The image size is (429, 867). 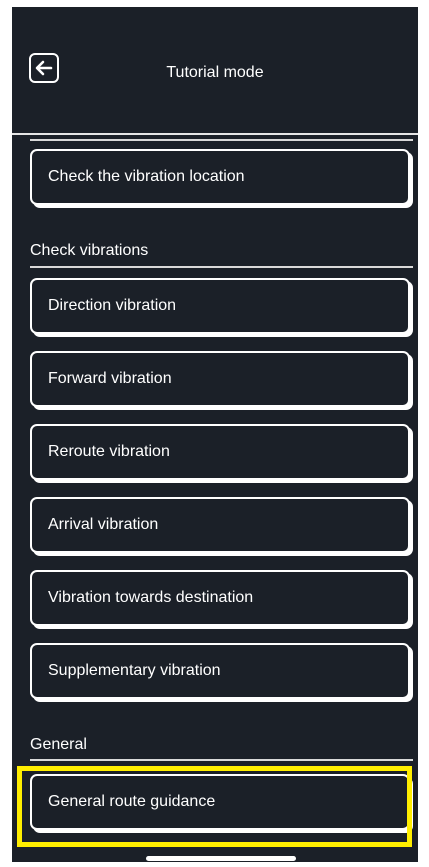 I want to click on direction-vibration-button: Direction vibration, so click(x=220, y=306).